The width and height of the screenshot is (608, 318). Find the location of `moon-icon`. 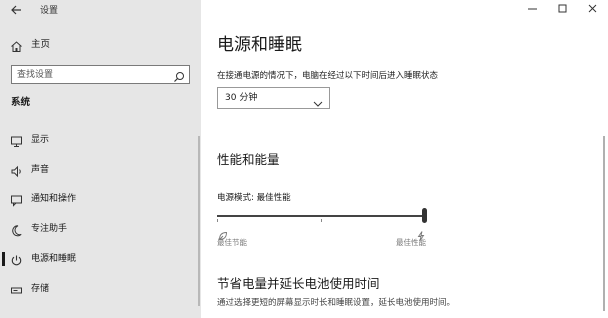

moon-icon is located at coordinates (16, 229).